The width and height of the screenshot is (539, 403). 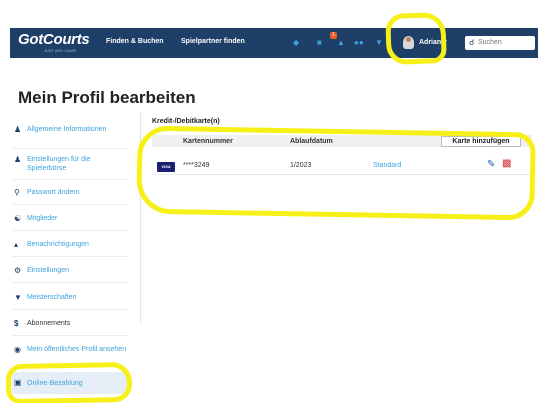 What do you see at coordinates (17, 349) in the screenshot?
I see `eye-icon: ◉` at bounding box center [17, 349].